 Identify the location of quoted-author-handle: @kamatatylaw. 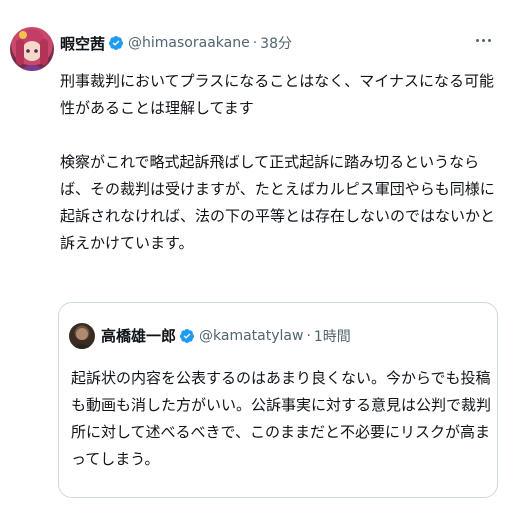
(251, 335).